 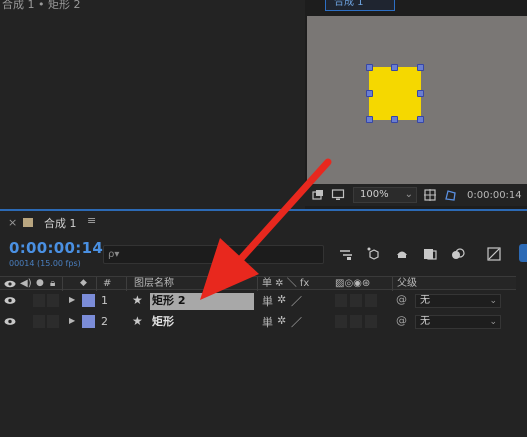 I want to click on layer-column-header: ◀) ● 🔒︎ ◆ # 图层名称 单 ✲ ＼ fx ▨◎◉⊛ 父级, so click(x=258, y=283).